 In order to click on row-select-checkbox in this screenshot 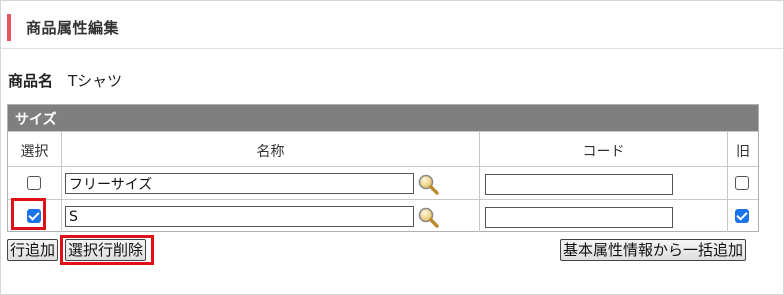, I will do `click(34, 183)`.